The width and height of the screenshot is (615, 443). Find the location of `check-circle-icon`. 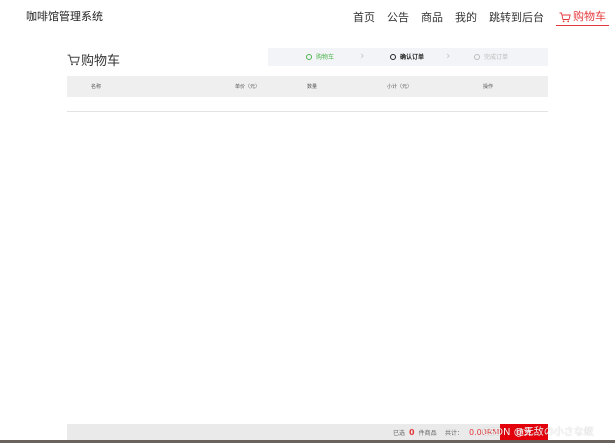

check-circle-icon is located at coordinates (309, 56).